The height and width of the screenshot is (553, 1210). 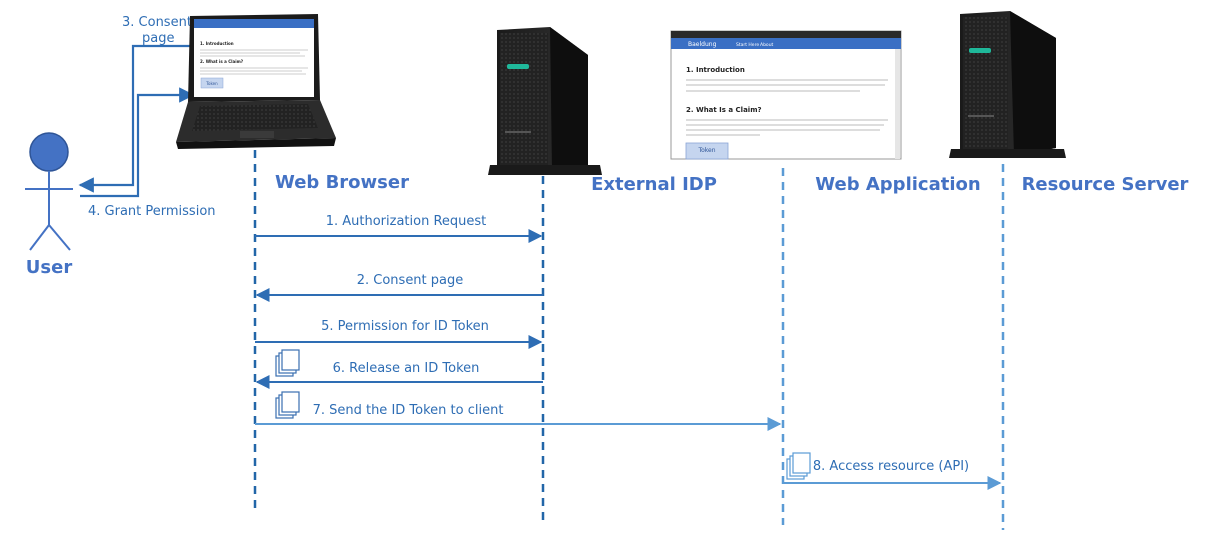 What do you see at coordinates (654, 184) in the screenshot?
I see `external-idp-label: External IDP` at bounding box center [654, 184].